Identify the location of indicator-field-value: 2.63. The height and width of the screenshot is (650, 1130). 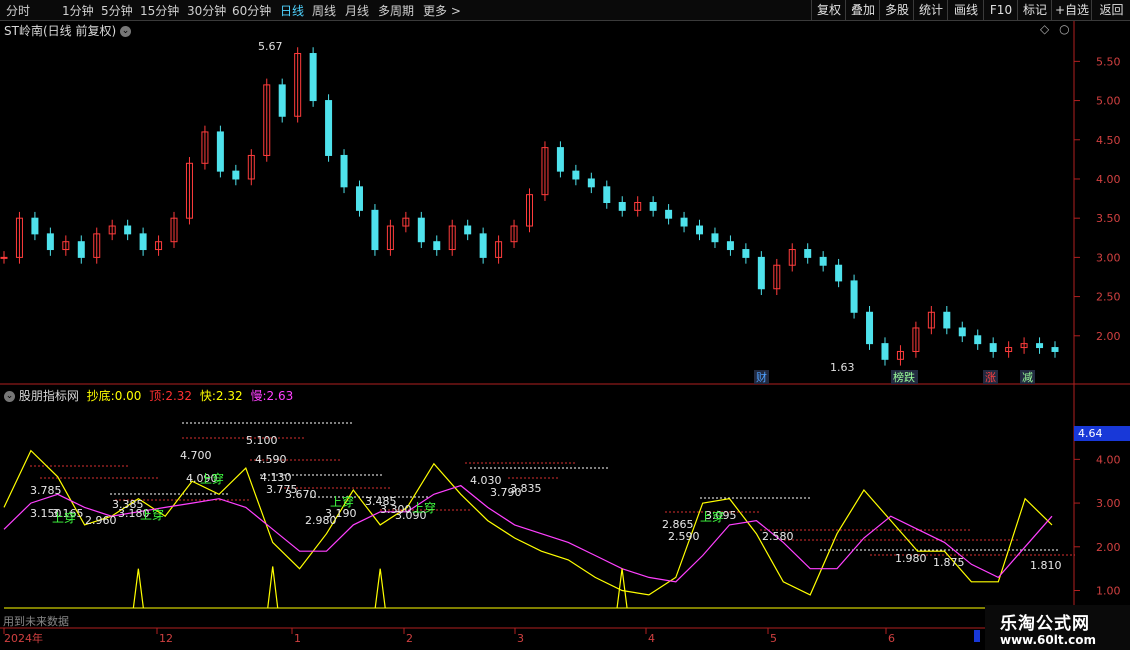
(280, 396).